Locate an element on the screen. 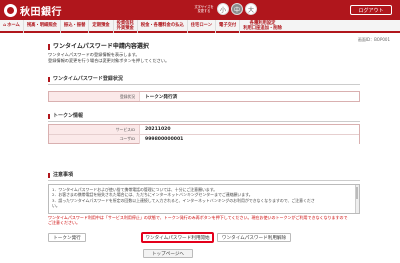 The height and width of the screenshot is (263, 400). nav-home: ⌂ ホーム is located at coordinates (12, 26).